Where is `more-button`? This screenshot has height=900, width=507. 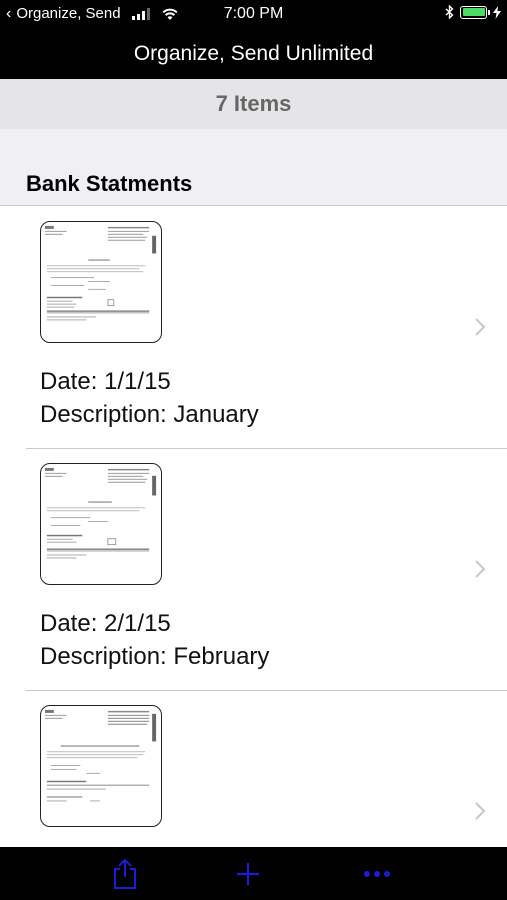 more-button is located at coordinates (377, 874).